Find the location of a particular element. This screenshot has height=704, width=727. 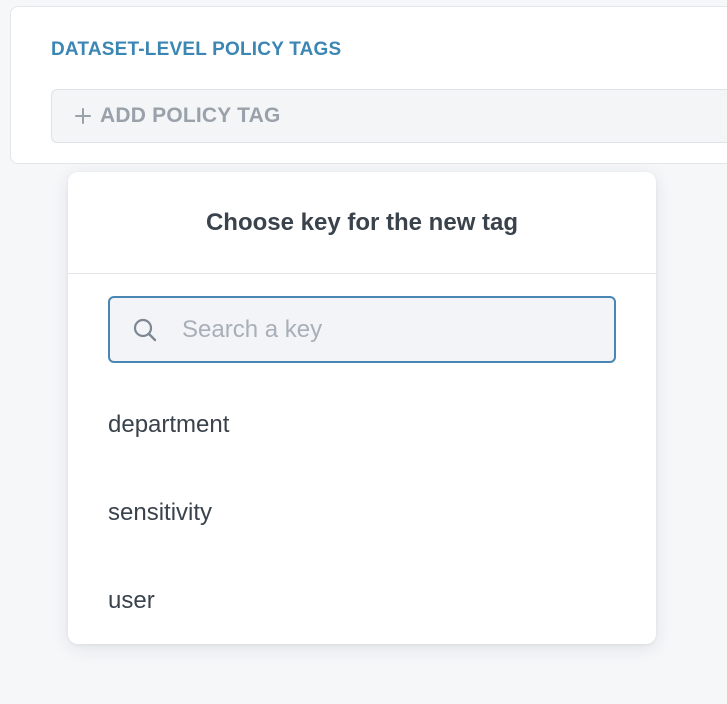

popover-header: Choose key for the new tag is located at coordinates (362, 223).